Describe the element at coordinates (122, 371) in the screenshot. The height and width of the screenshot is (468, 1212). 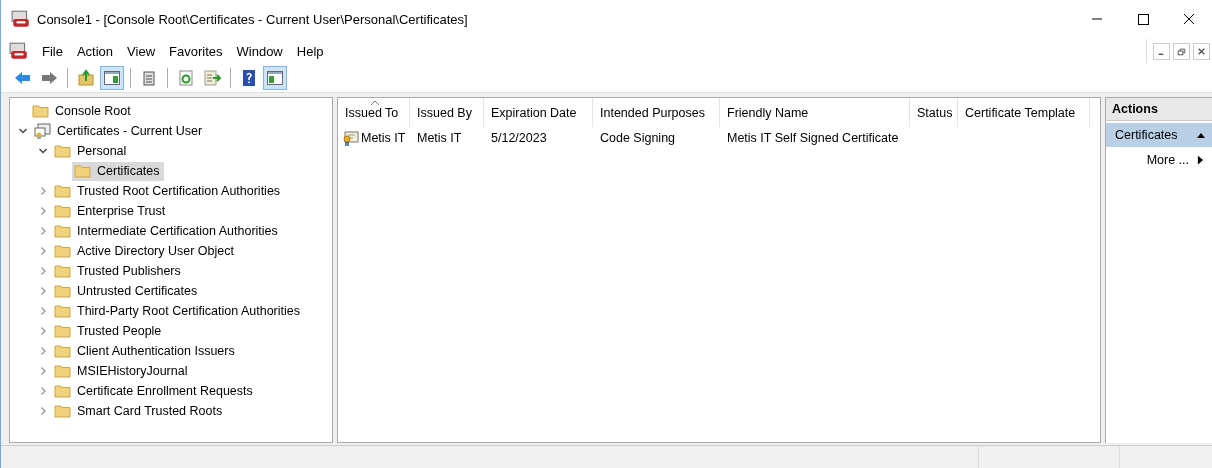
I see `tree-item: MSIEHistoryJournal` at that location.